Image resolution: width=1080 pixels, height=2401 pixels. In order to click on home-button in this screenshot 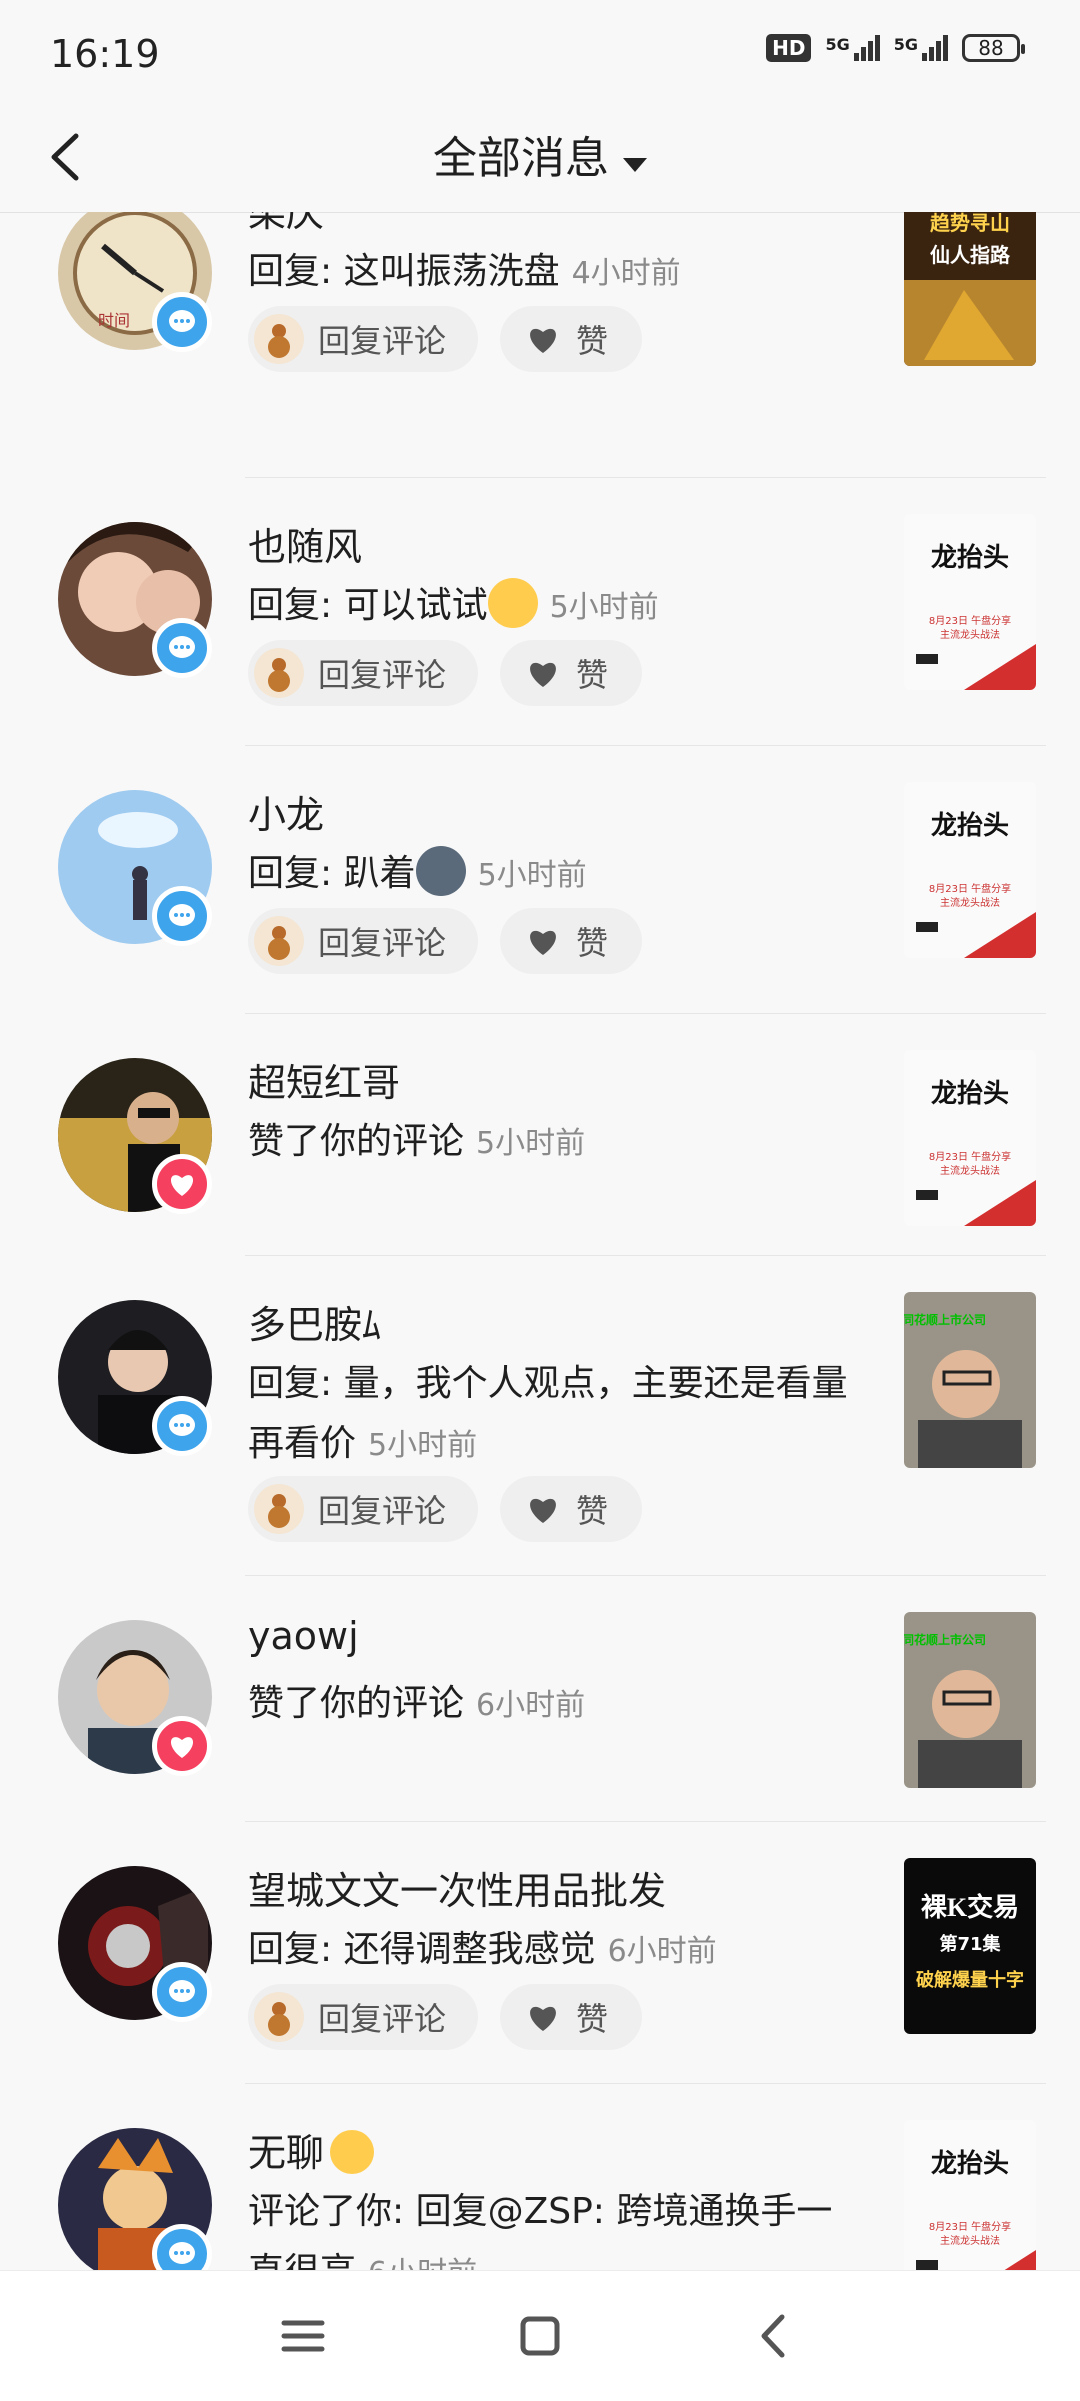, I will do `click(540, 2336)`.